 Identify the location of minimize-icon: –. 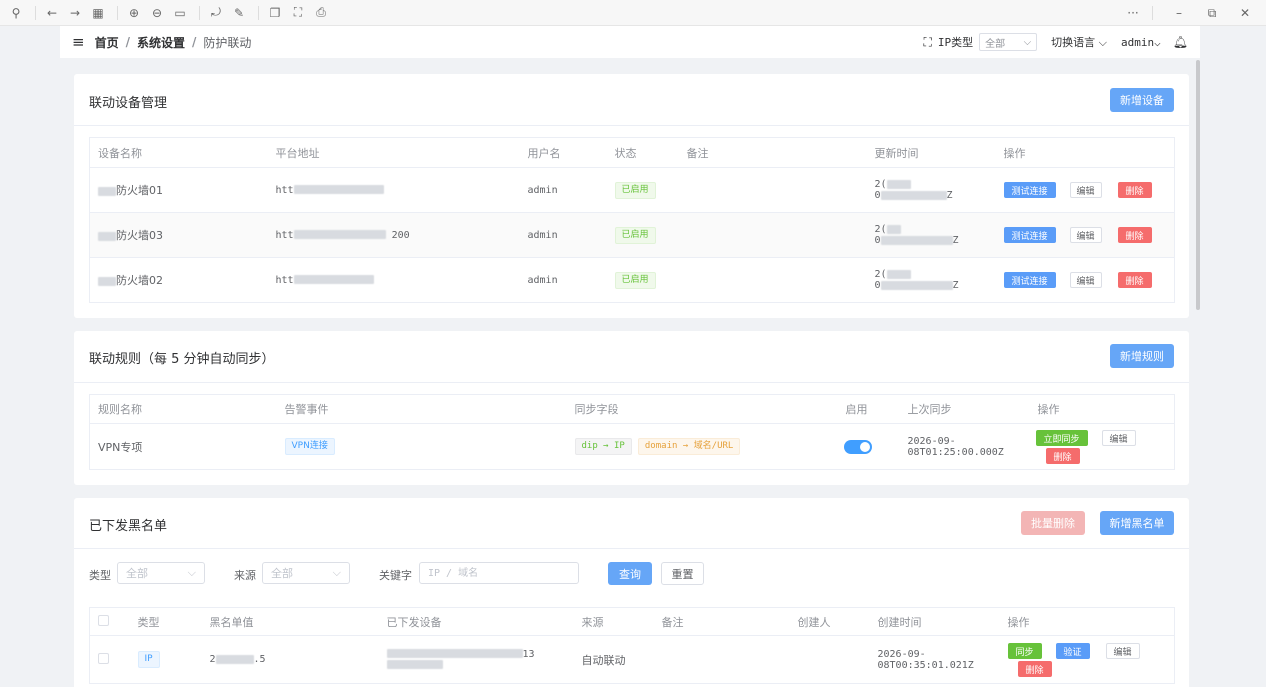
(1179, 13).